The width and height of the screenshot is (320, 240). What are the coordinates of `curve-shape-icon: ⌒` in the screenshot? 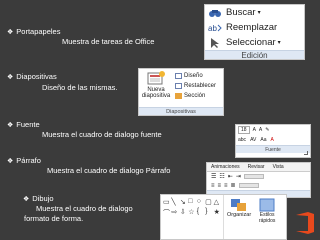 It's located at (166, 212).